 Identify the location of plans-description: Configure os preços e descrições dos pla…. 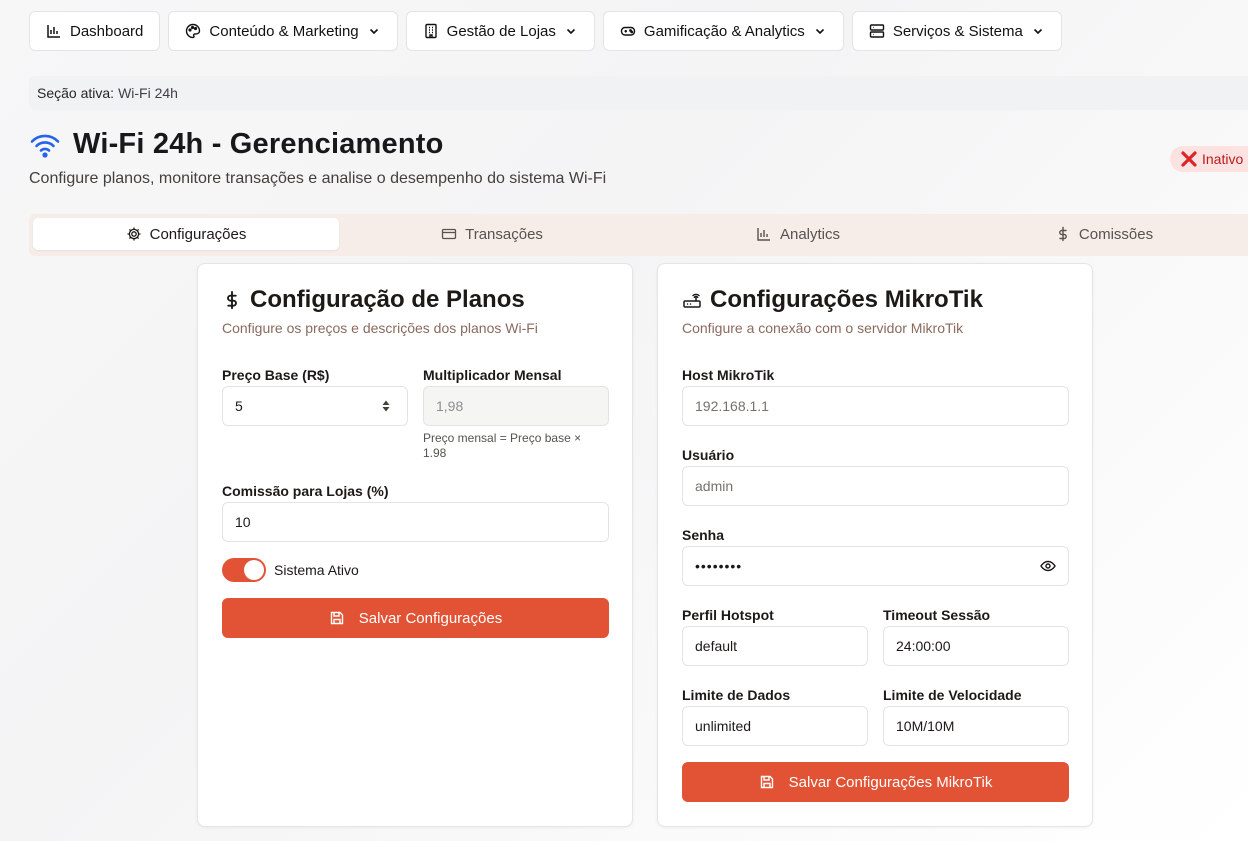
(380, 328).